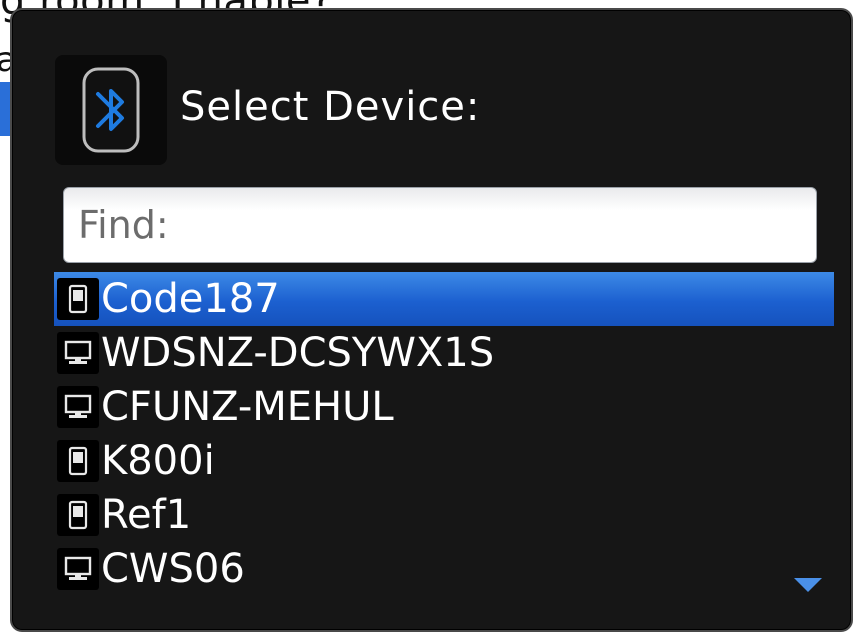  Describe the element at coordinates (111, 110) in the screenshot. I see `bluetooth-icon` at that location.